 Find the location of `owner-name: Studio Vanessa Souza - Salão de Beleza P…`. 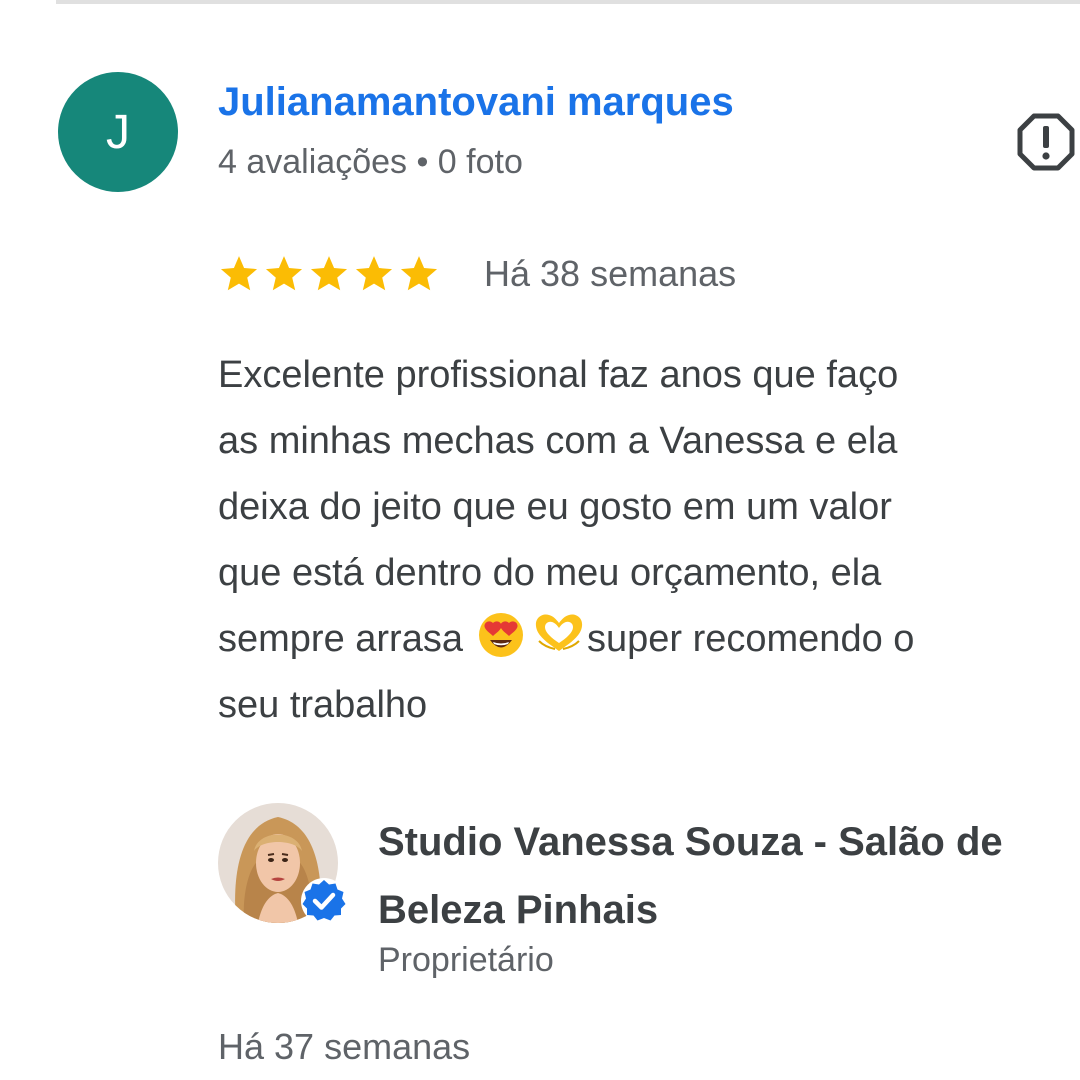

owner-name: Studio Vanessa Souza - Salão de Beleza P… is located at coordinates (729, 876).